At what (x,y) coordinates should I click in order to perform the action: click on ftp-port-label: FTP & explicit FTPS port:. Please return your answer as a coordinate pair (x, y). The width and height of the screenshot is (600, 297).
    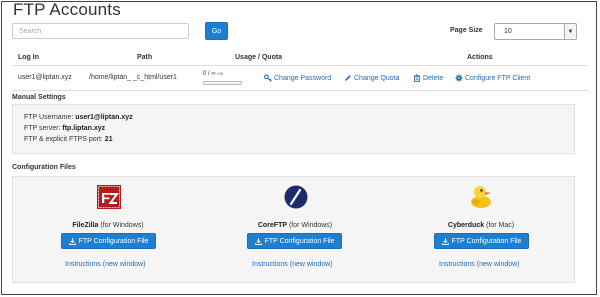
    Looking at the image, I should click on (63, 139).